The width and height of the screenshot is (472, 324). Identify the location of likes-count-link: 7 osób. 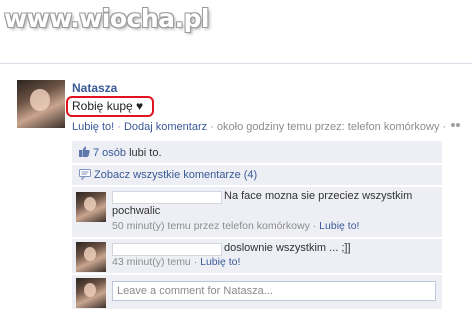
(109, 153).